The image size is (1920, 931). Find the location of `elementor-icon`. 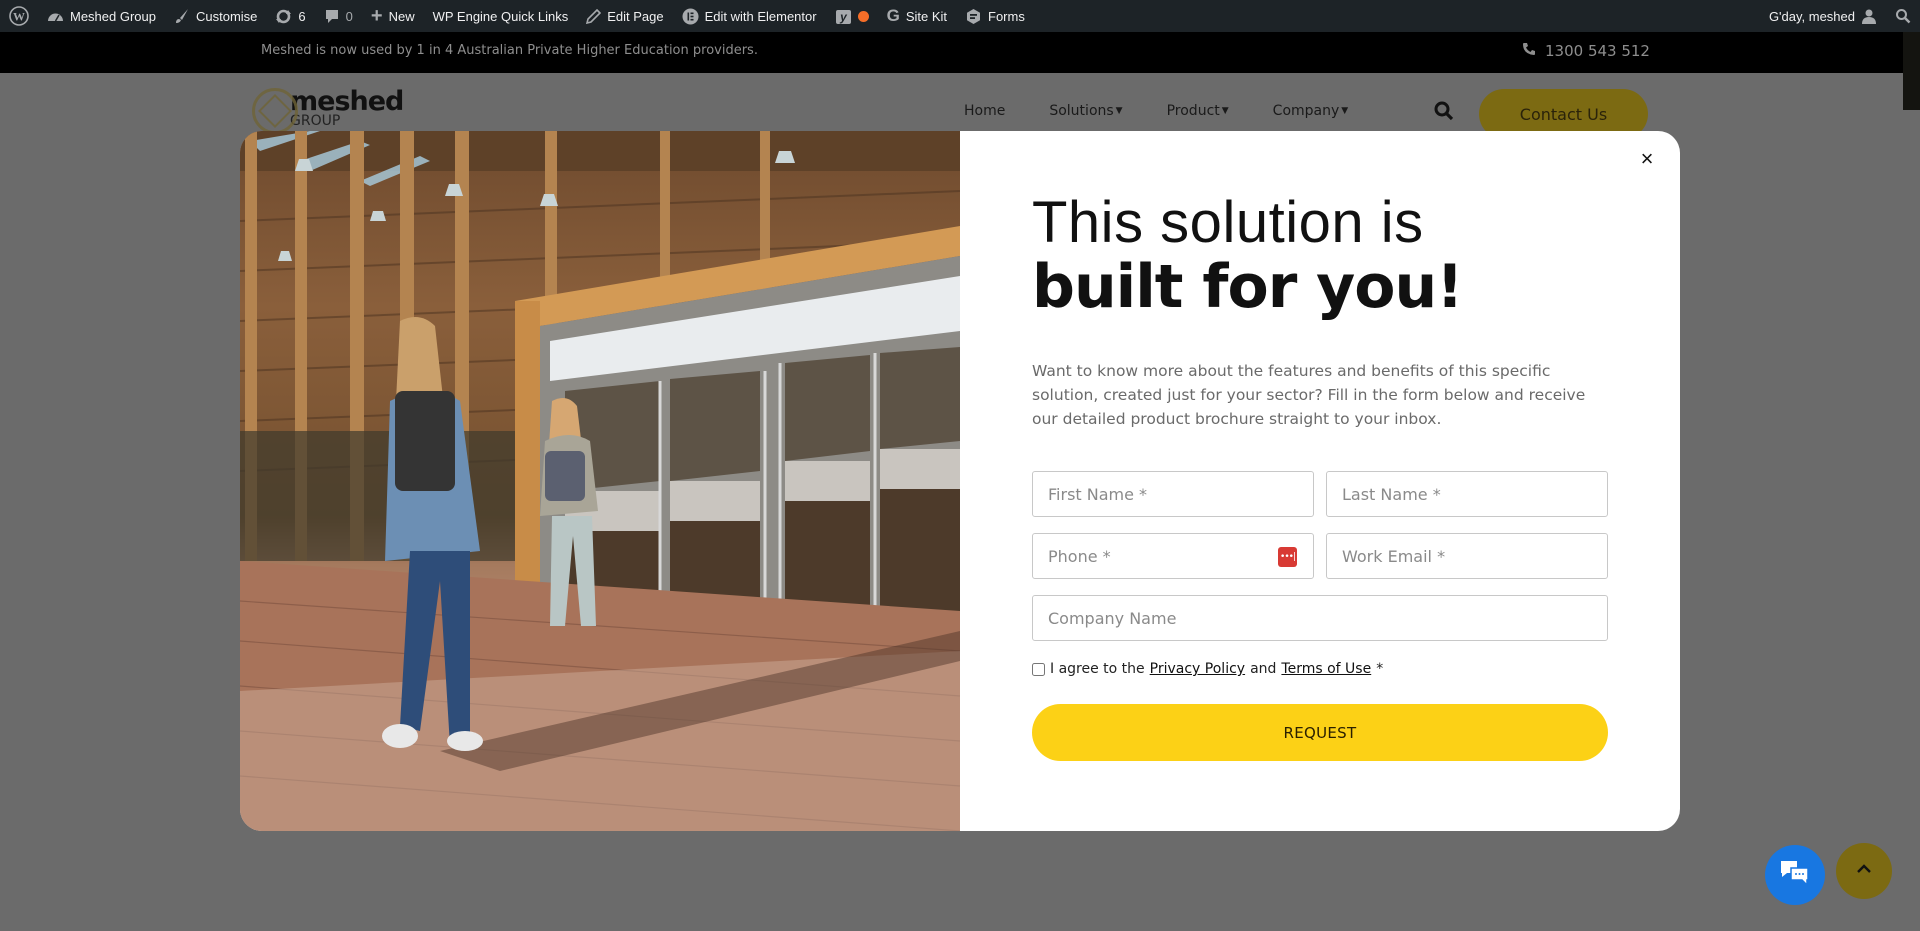

elementor-icon is located at coordinates (690, 16).